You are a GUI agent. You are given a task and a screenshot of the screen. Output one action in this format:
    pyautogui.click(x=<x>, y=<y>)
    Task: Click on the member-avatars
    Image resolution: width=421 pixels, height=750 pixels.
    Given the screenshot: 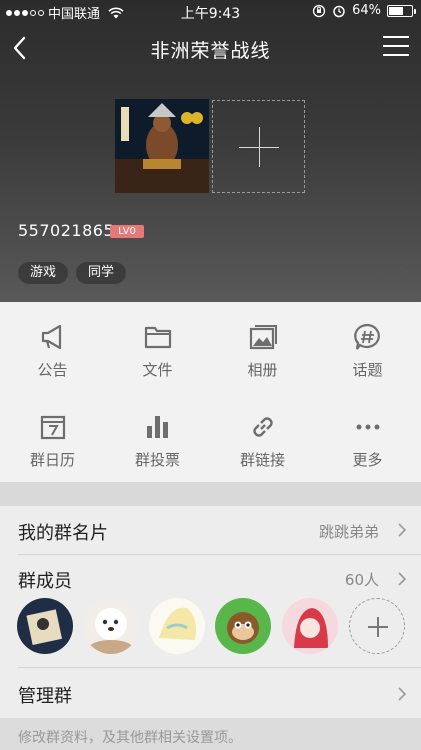 What is the action you would take?
    pyautogui.click(x=210, y=628)
    